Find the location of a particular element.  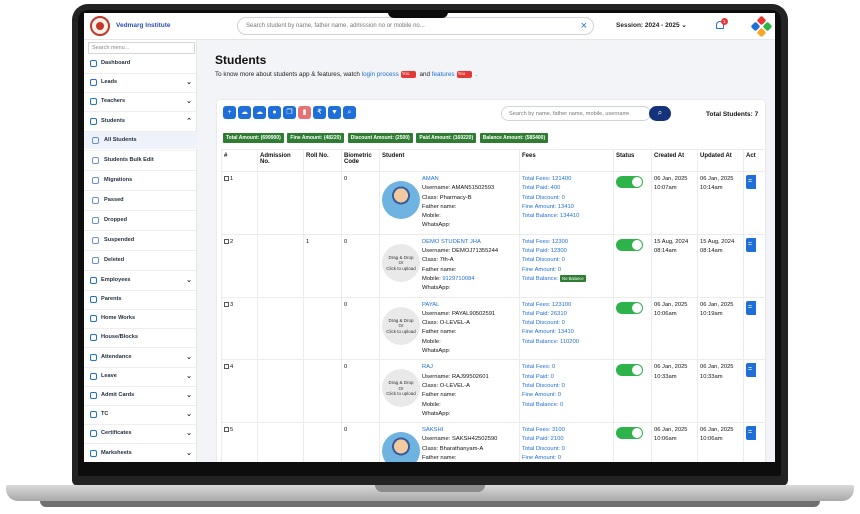

sidebar-item-suspended: Suspended is located at coordinates (140, 240).